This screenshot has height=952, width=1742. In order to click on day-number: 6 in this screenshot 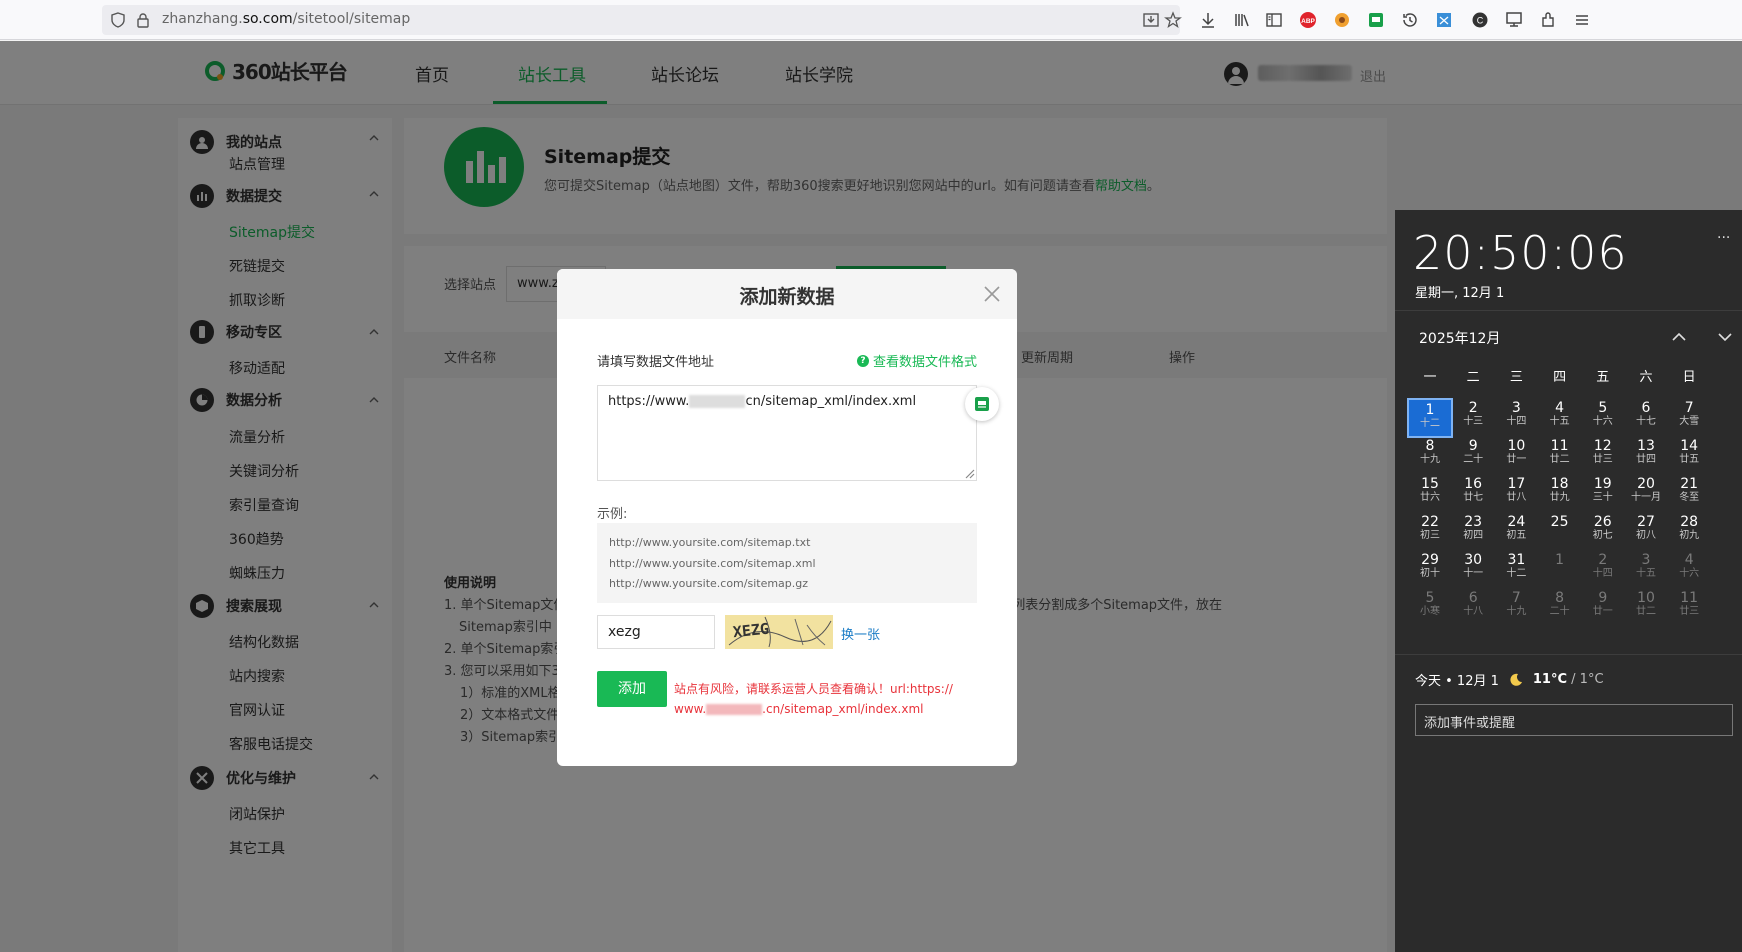, I will do `click(1473, 598)`.